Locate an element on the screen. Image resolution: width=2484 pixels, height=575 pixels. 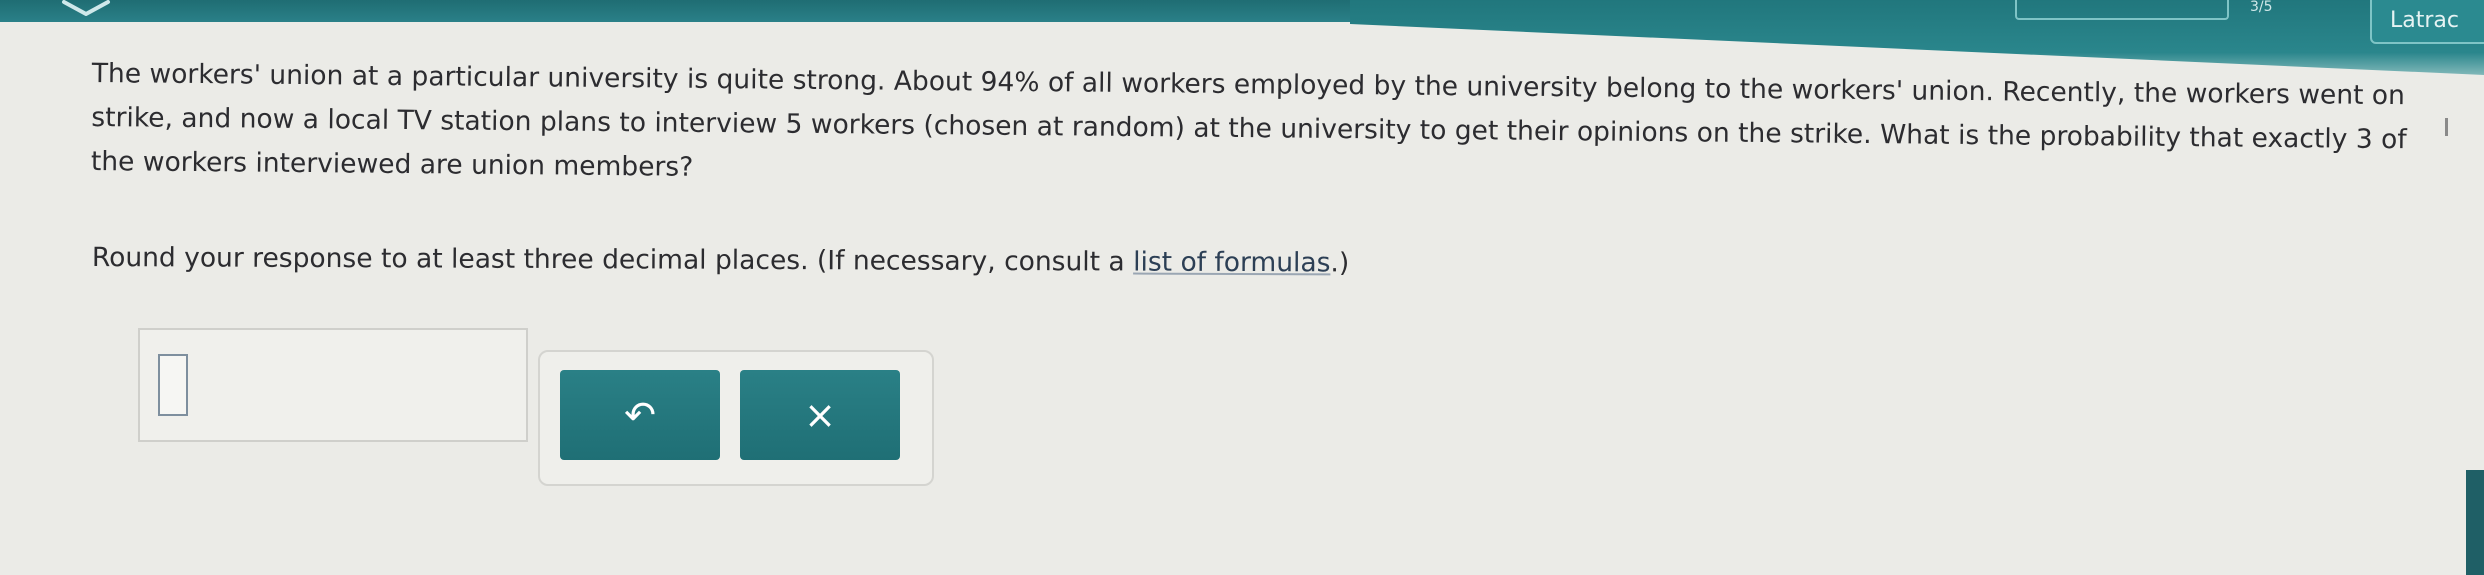
top-right-button-label: Latrac is located at coordinates (2424, 20).